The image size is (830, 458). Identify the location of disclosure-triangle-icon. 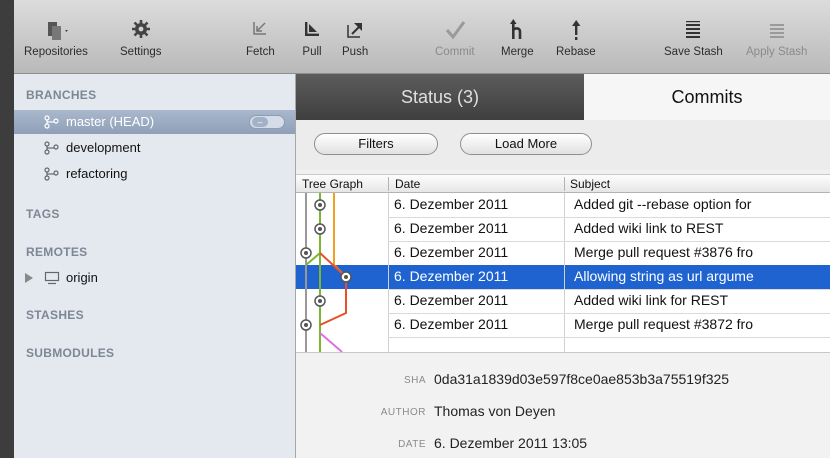
(29, 279).